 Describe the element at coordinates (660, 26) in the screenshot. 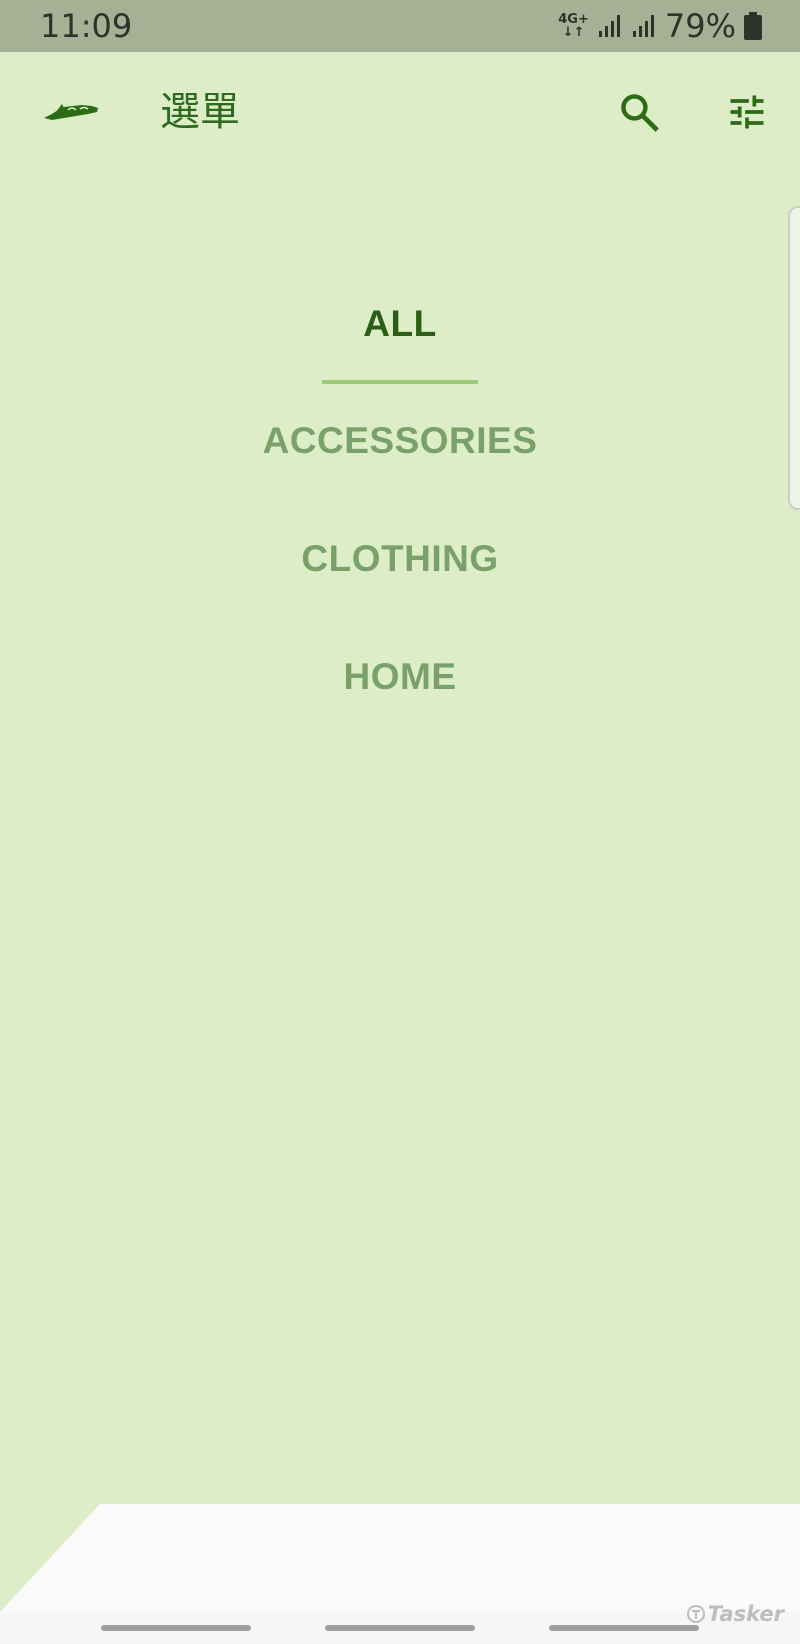

I see `status-icons: 4G+ ↓↑ 79%` at that location.